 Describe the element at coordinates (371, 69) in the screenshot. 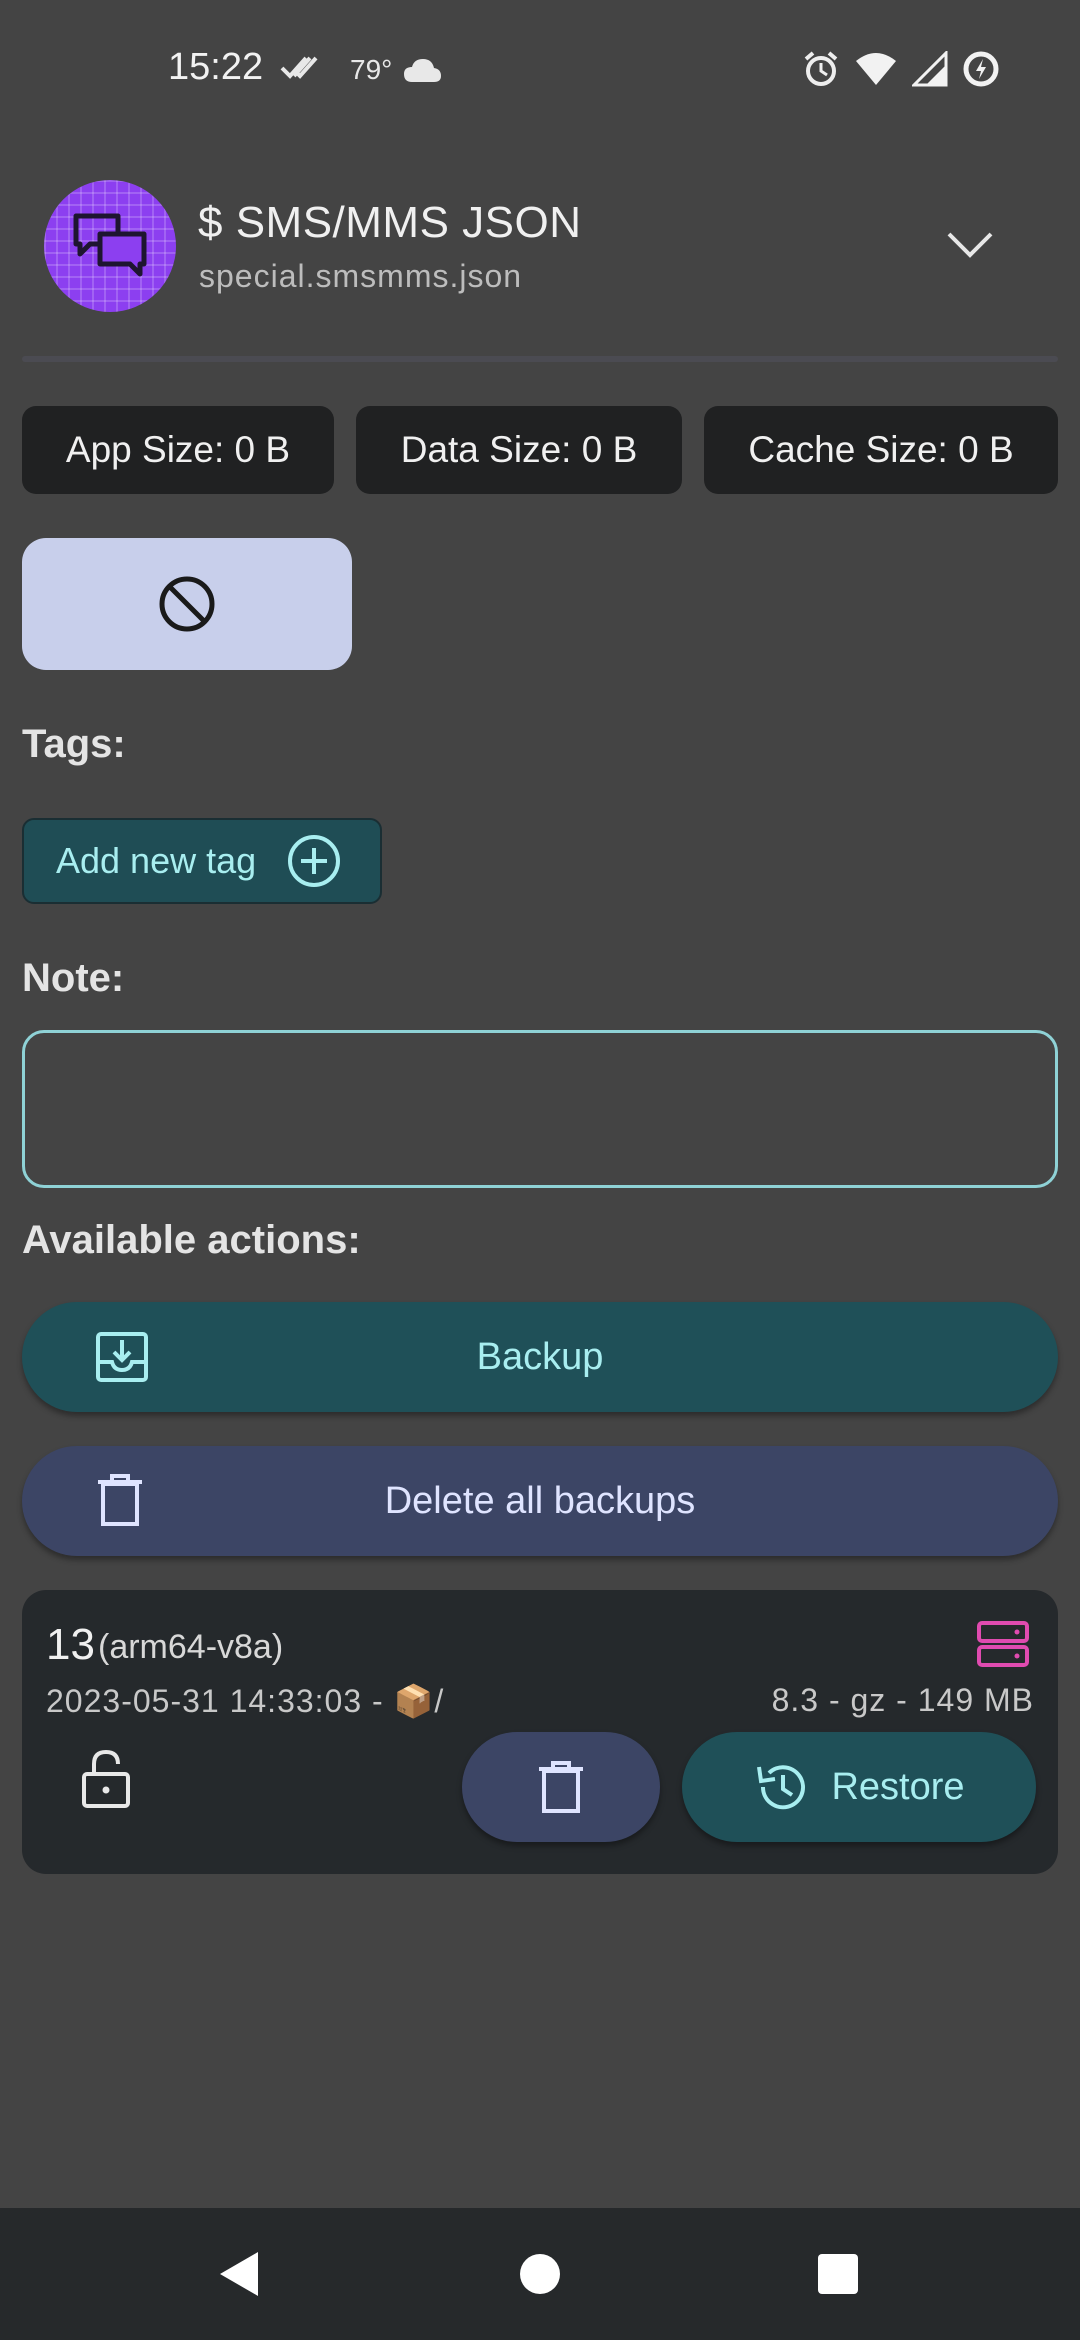

I see `temperature-text: 79°` at that location.